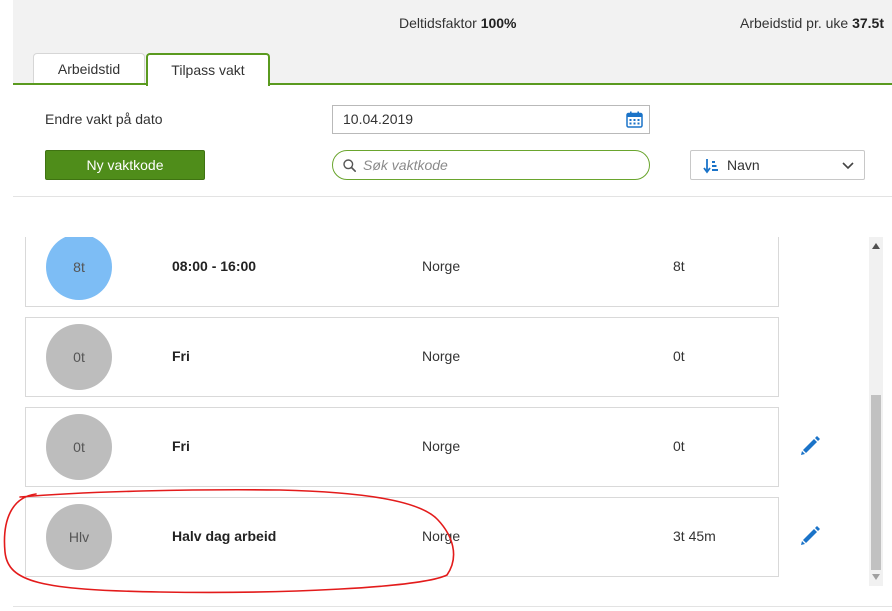 The height and width of the screenshot is (611, 892). What do you see at coordinates (79, 268) in the screenshot?
I see `avatar: 8t` at bounding box center [79, 268].